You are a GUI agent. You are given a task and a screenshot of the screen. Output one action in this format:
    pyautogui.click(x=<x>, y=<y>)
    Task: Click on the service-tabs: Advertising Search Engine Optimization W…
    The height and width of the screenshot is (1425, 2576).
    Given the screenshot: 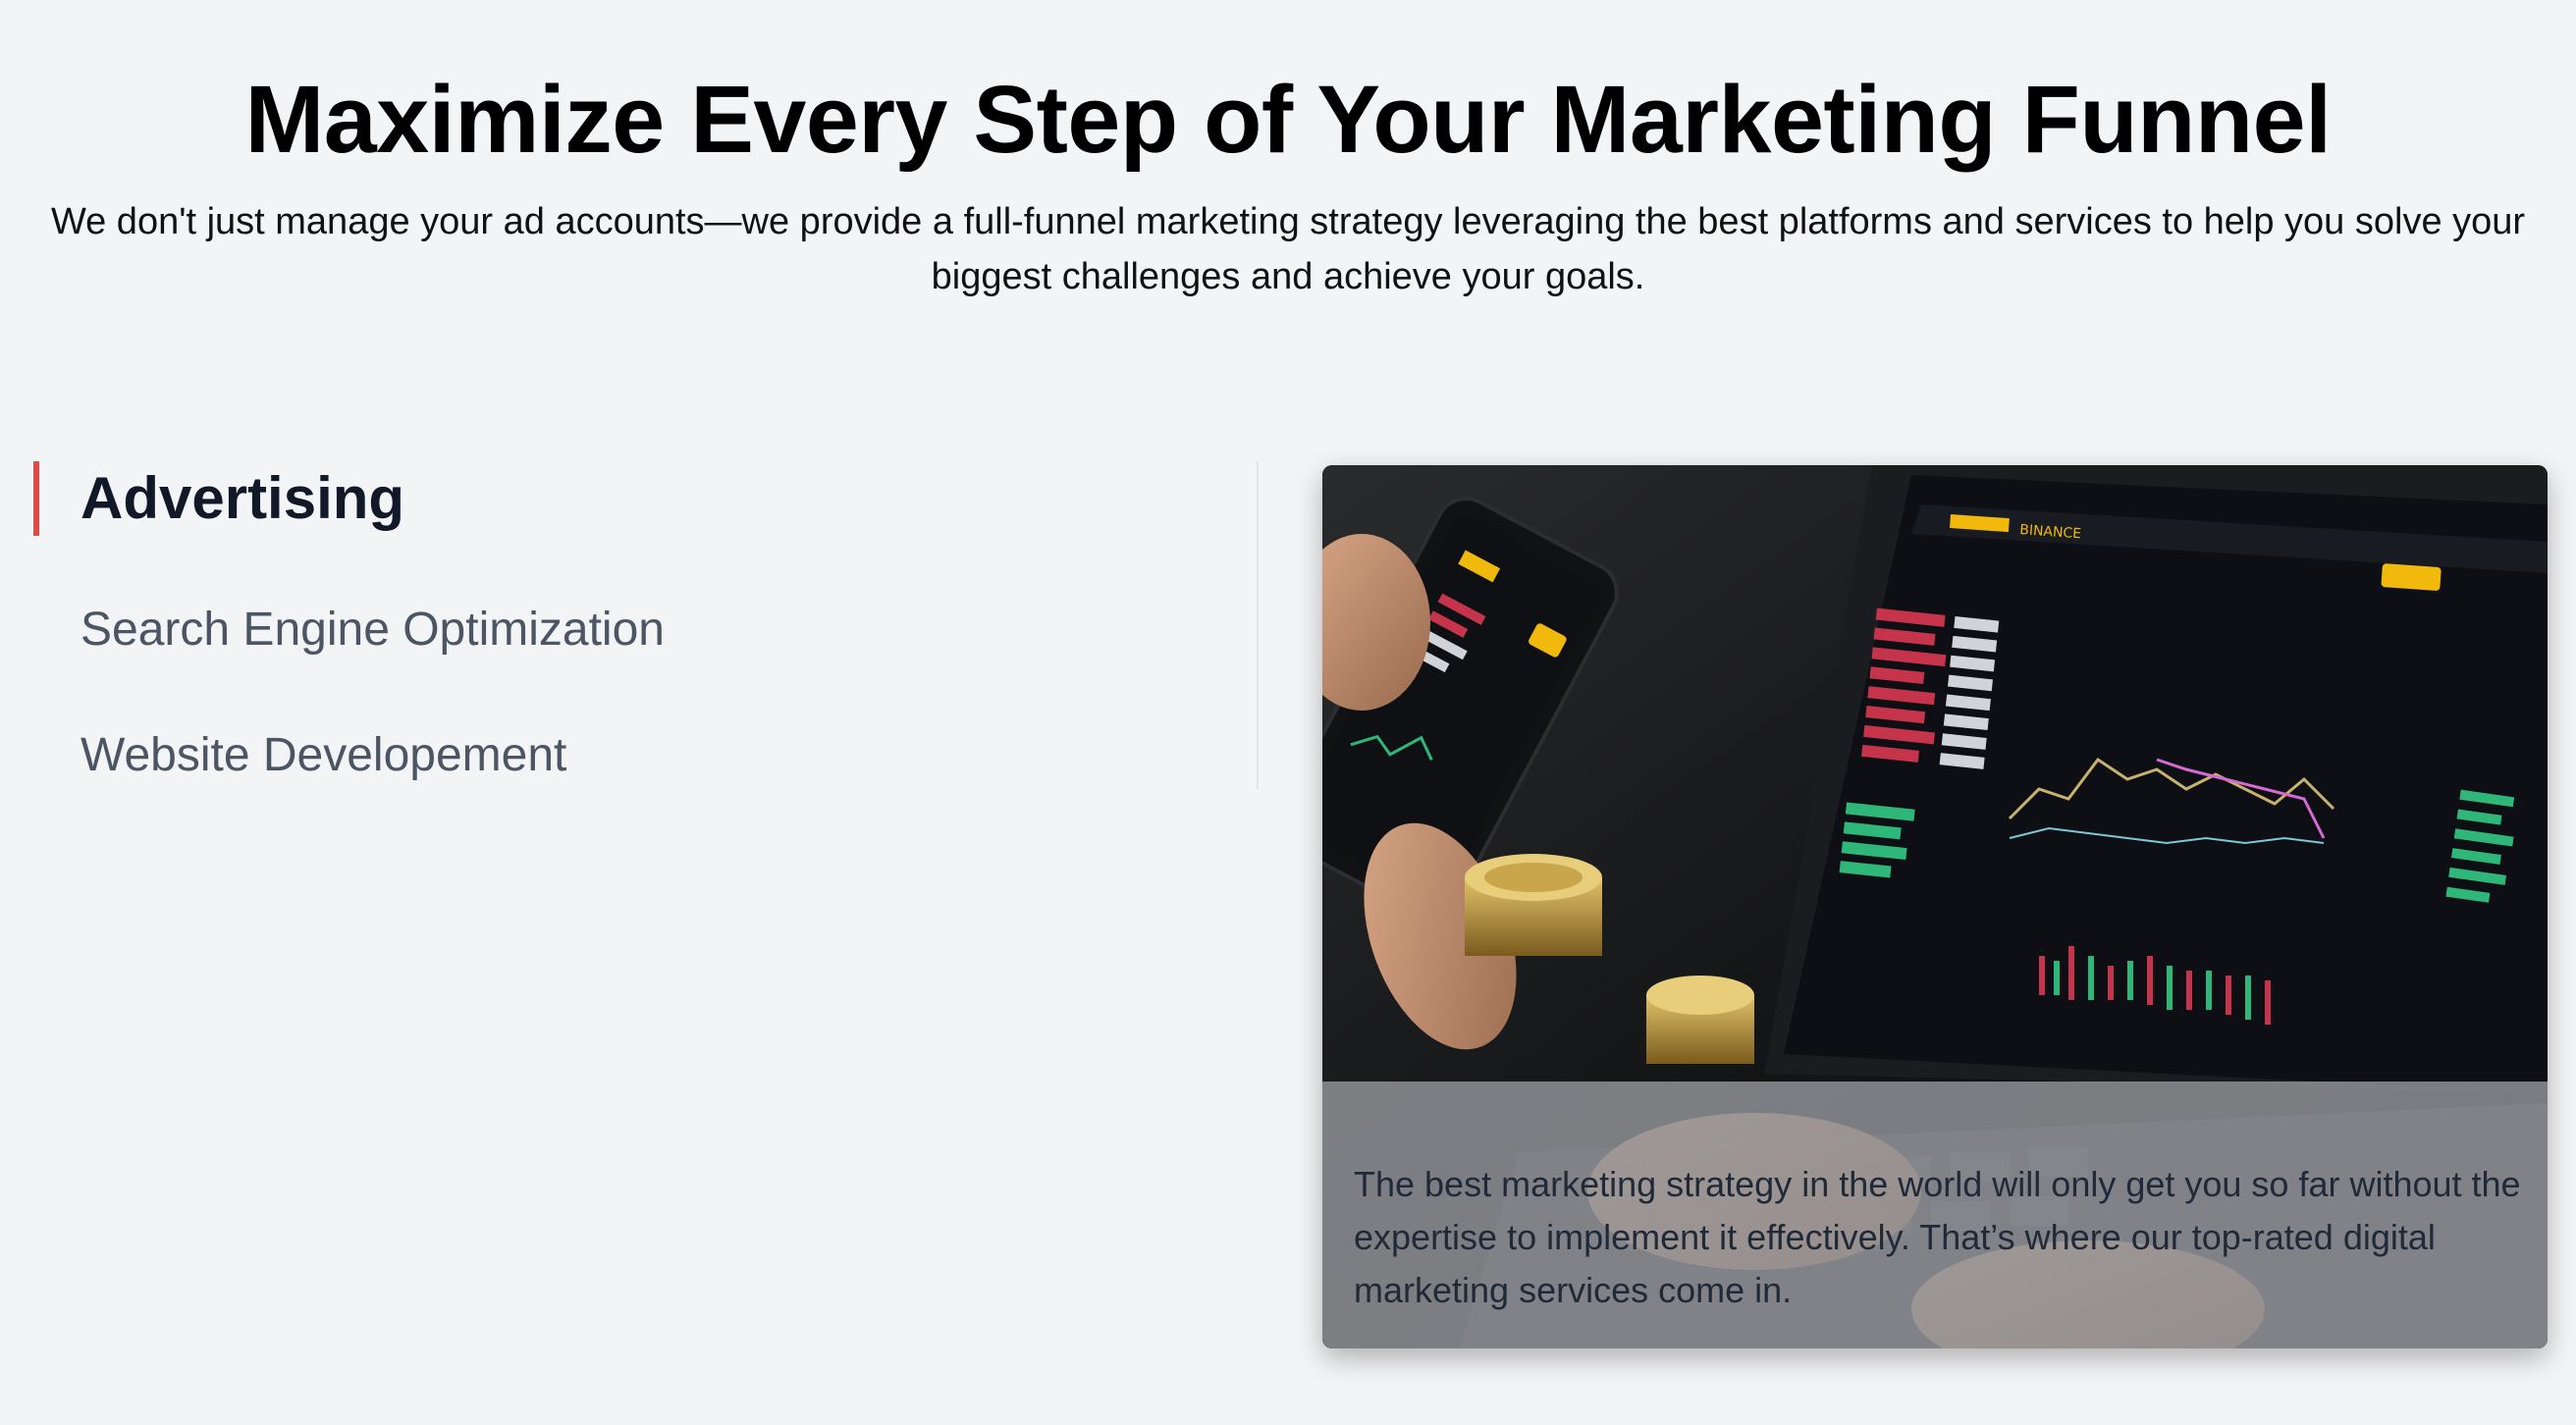 What is the action you would take?
    pyautogui.click(x=629, y=625)
    